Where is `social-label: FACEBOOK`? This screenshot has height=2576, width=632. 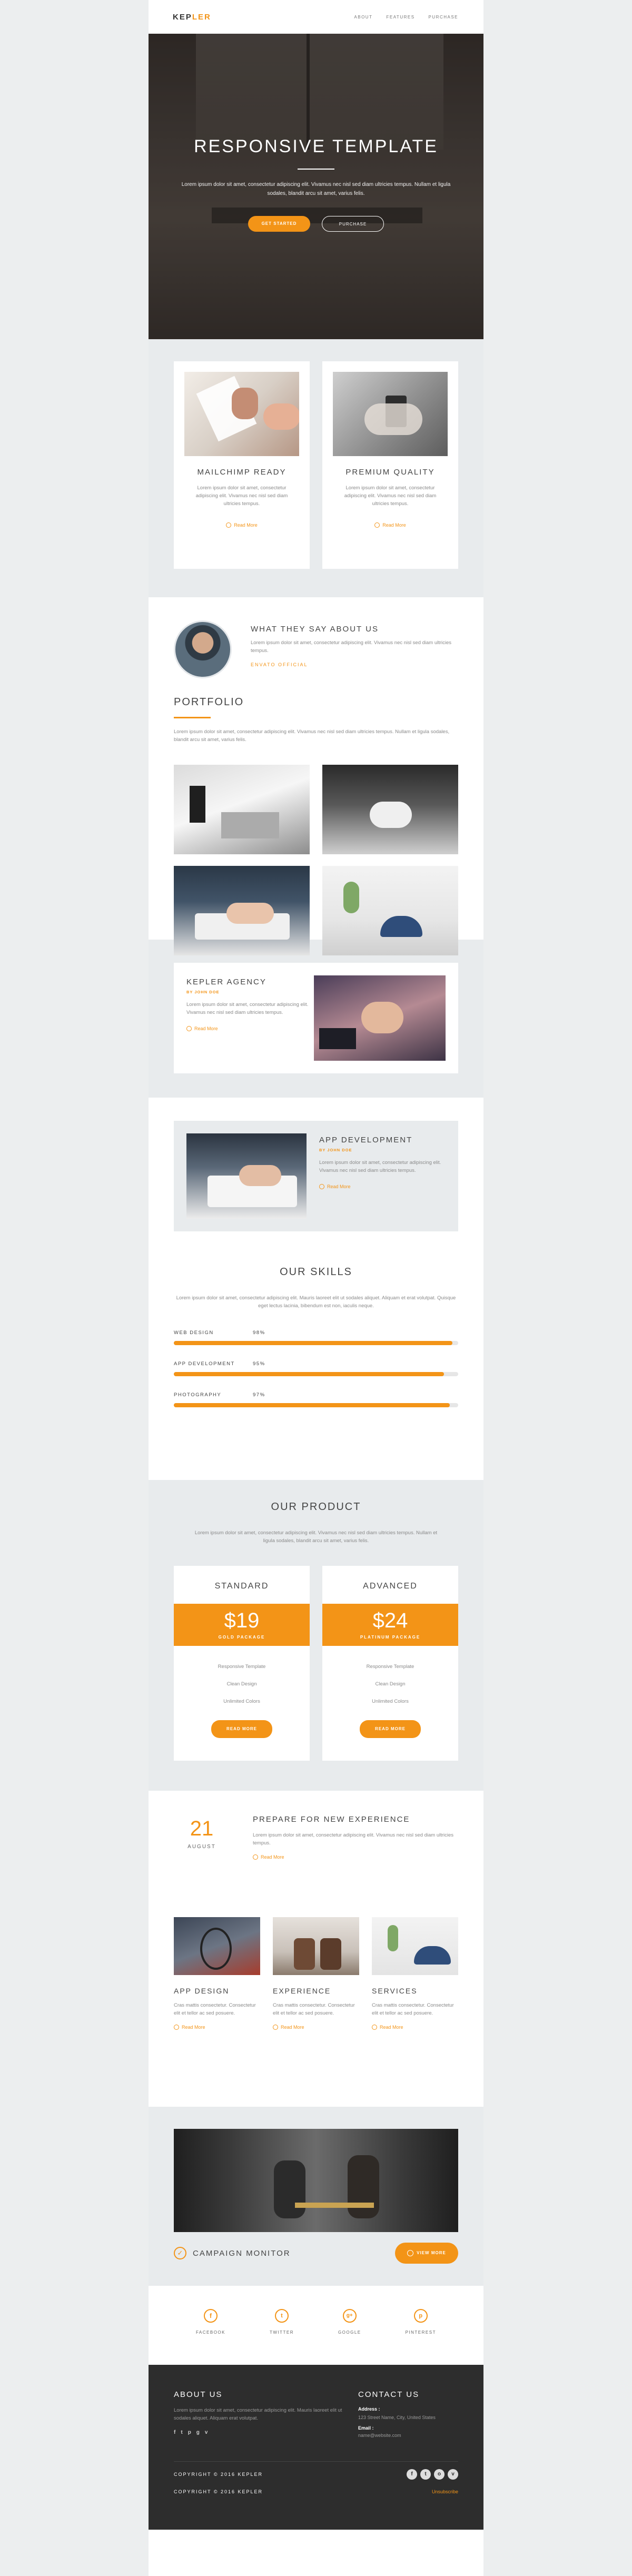
social-label: FACEBOOK is located at coordinates (210, 2332).